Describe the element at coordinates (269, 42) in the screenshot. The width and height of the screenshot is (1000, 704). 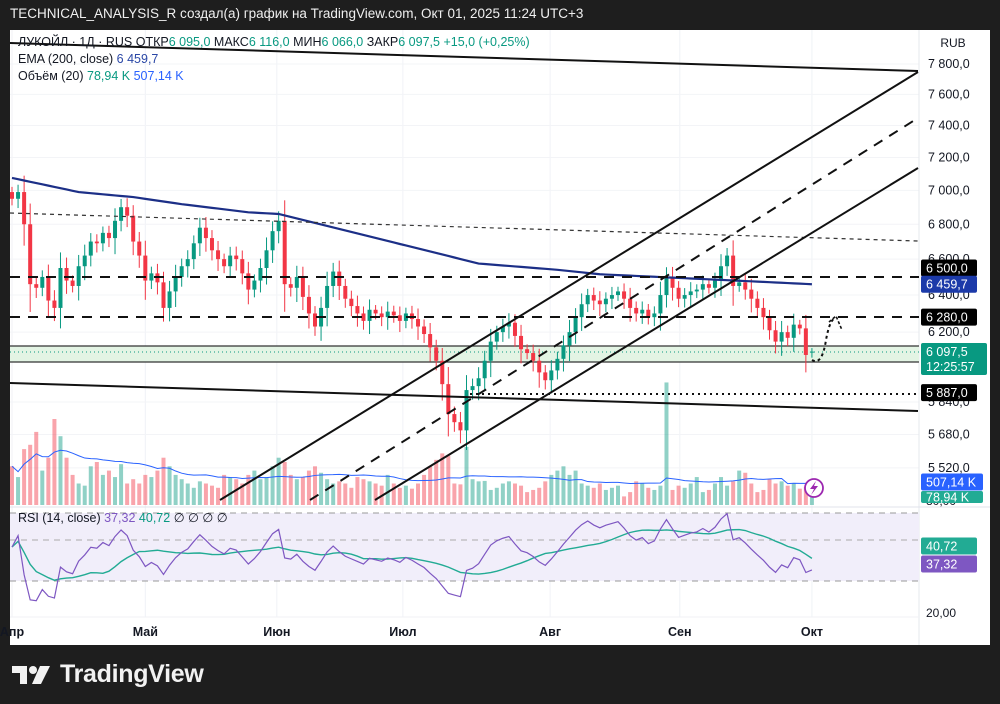
I see `high-value: 6 116,0` at that location.